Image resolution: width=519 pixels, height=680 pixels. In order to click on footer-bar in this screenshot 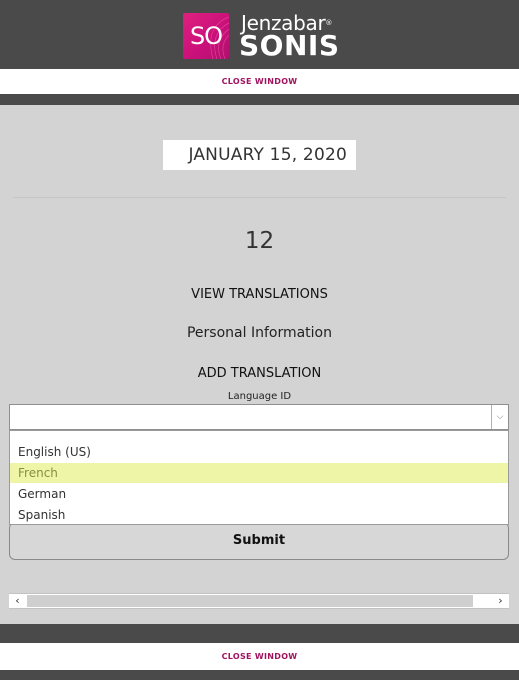, I will do `click(259, 675)`.